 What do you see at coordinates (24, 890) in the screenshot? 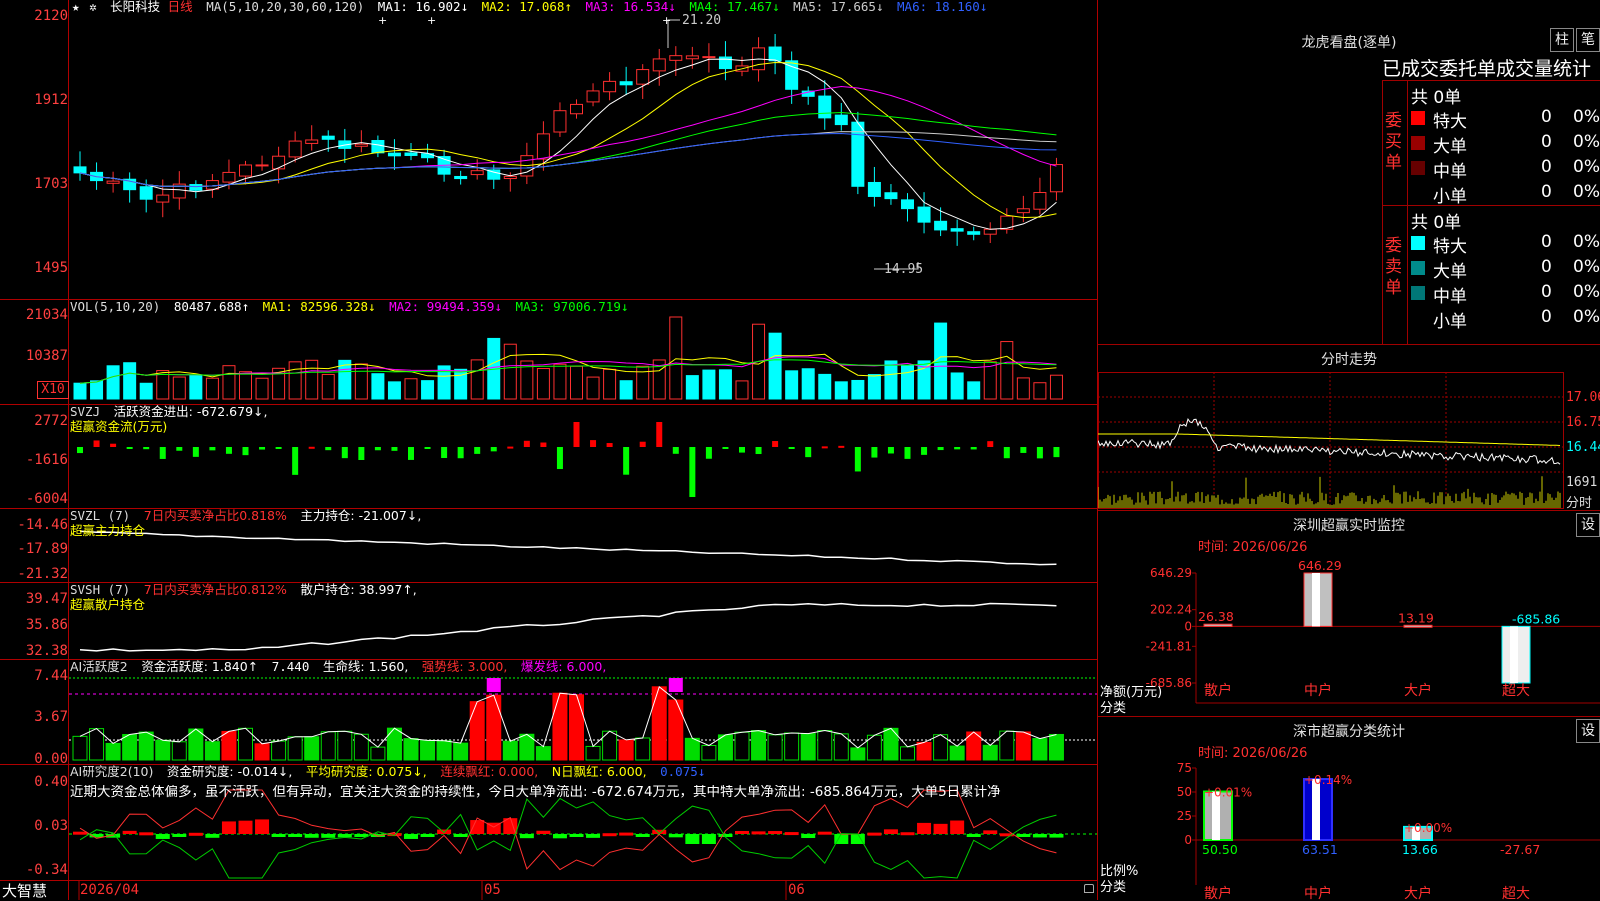
I see `app-logo: 大智慧` at bounding box center [24, 890].